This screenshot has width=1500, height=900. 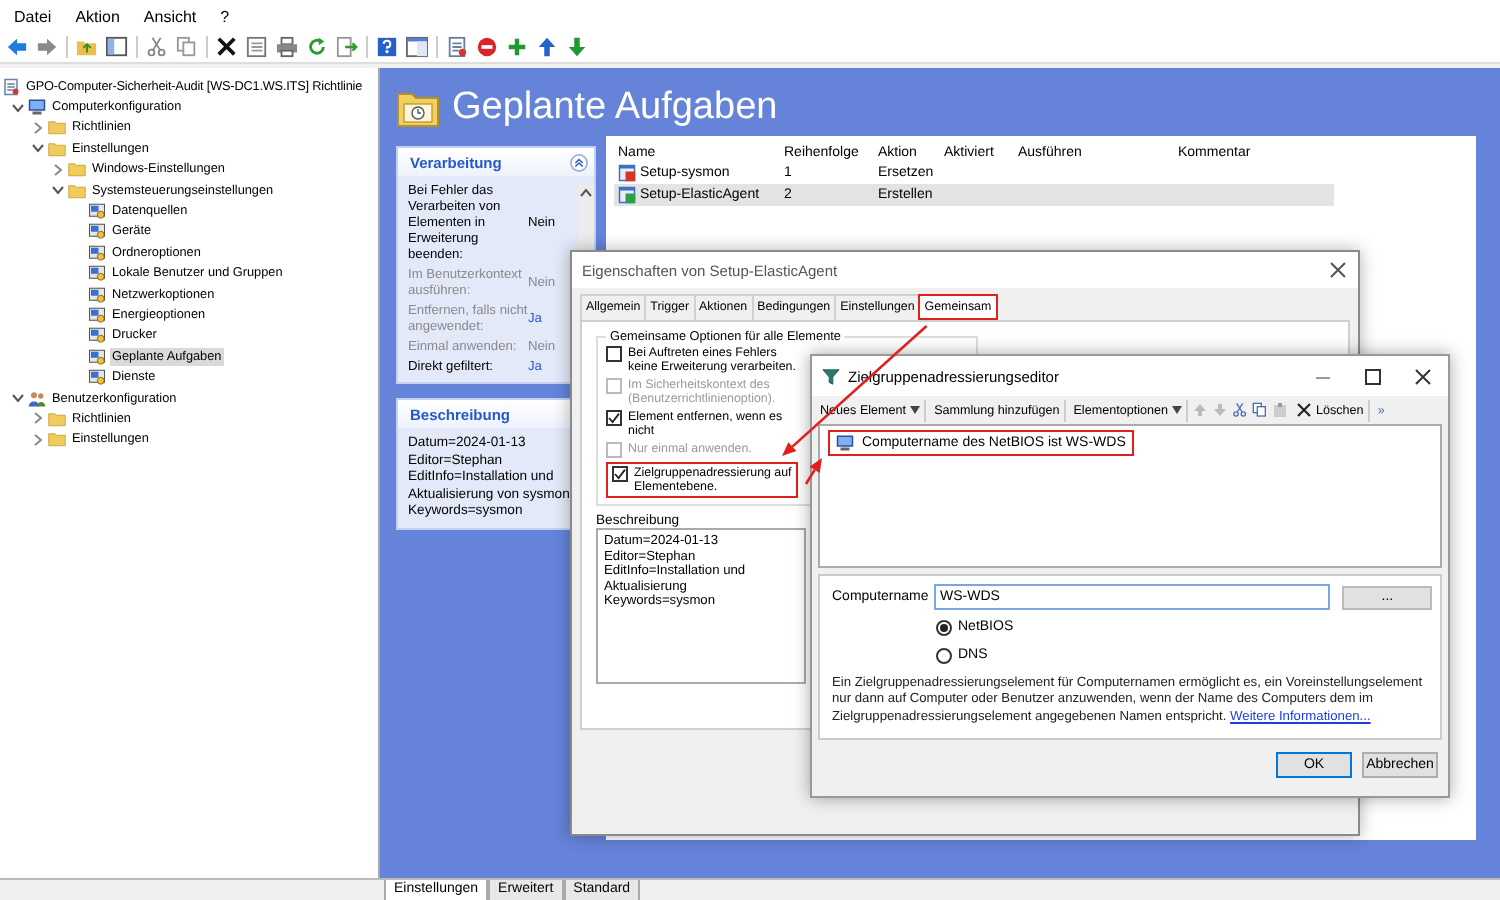 I want to click on section-title: Geplante Aufgaben, so click(x=615, y=107).